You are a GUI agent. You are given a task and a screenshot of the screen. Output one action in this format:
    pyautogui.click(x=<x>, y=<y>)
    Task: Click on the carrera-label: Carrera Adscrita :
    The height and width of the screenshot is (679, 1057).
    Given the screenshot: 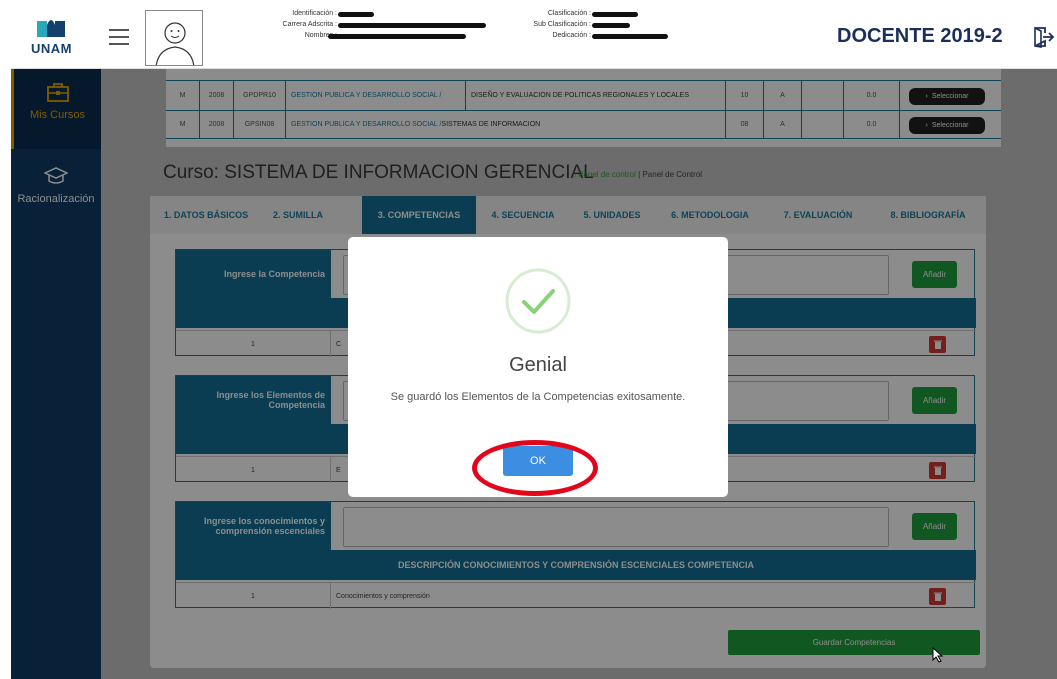 What is the action you would take?
    pyautogui.click(x=309, y=24)
    